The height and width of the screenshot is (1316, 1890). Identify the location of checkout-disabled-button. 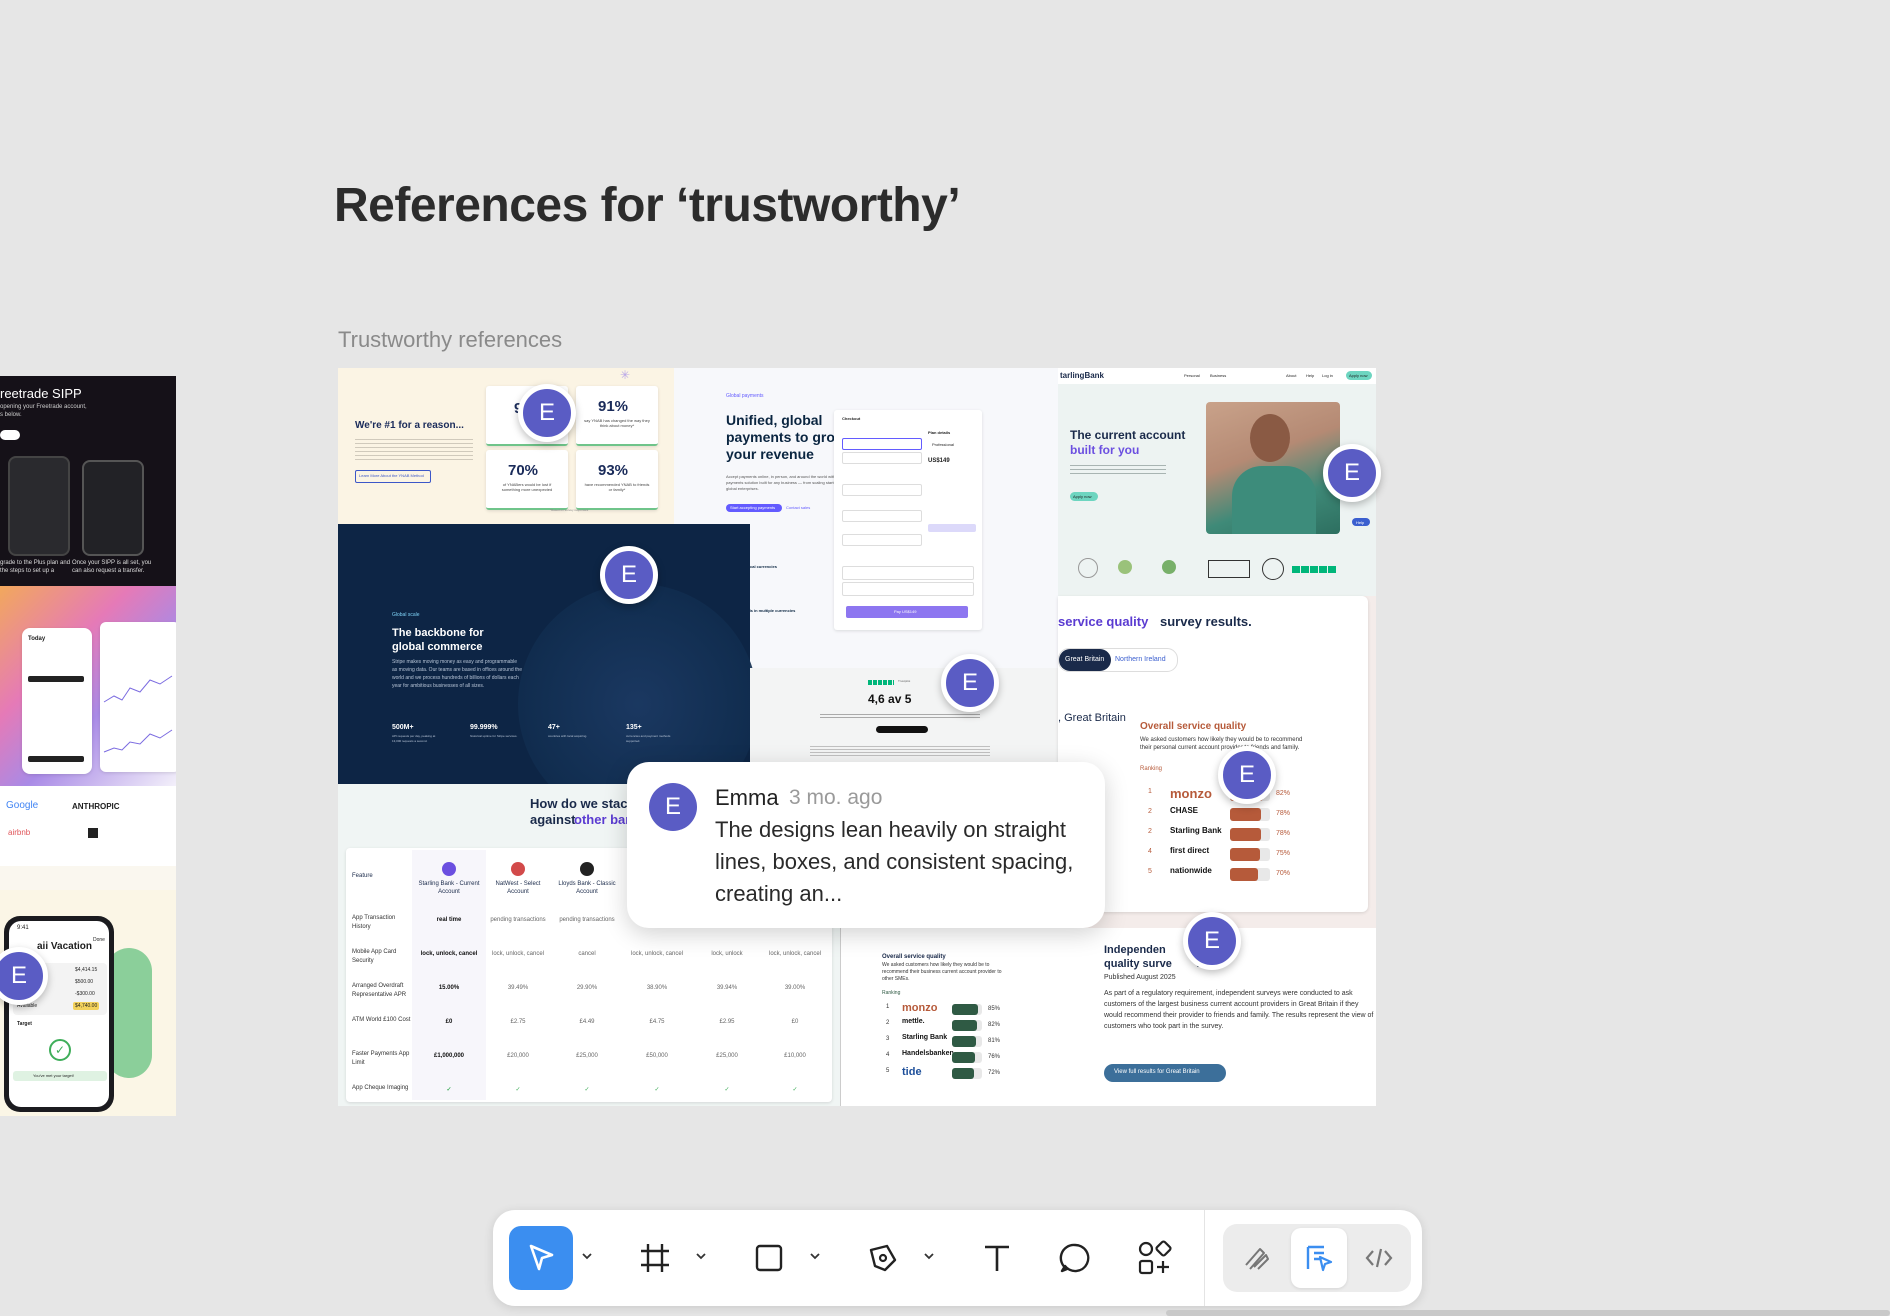
(952, 528).